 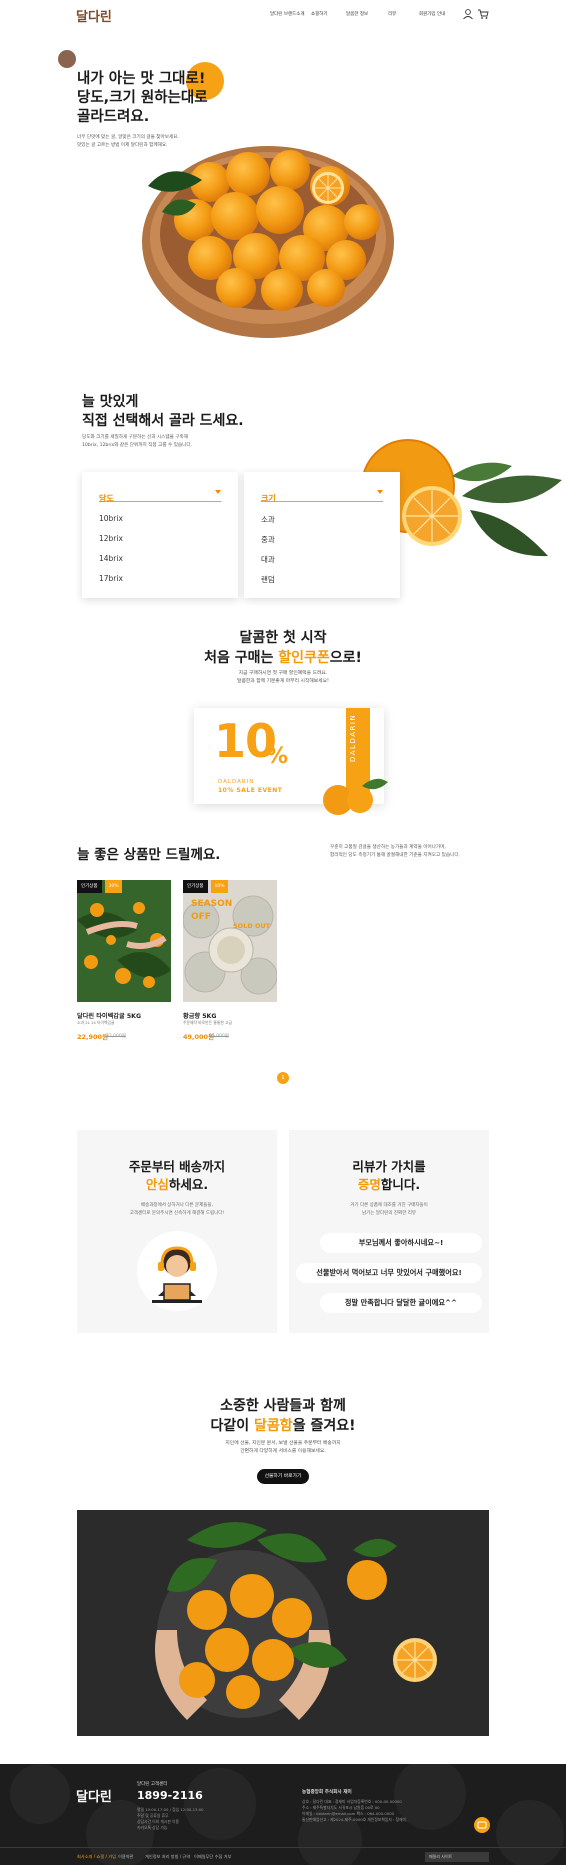 What do you see at coordinates (163, 411) in the screenshot?
I see `selection-title: 늘 맛있게 직접 선택해서 골라 드세요.` at bounding box center [163, 411].